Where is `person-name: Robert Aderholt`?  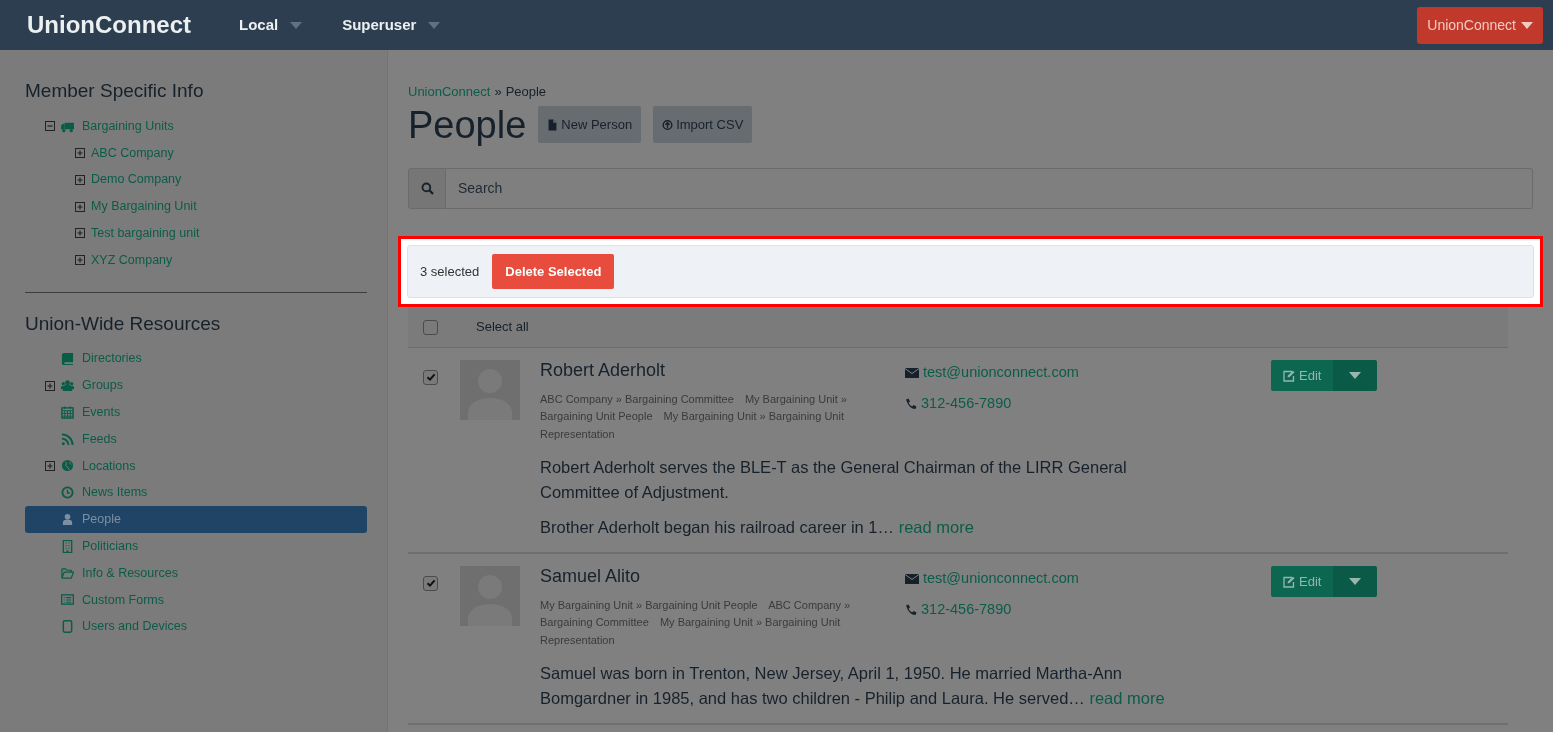
person-name: Robert Aderholt is located at coordinates (722, 371).